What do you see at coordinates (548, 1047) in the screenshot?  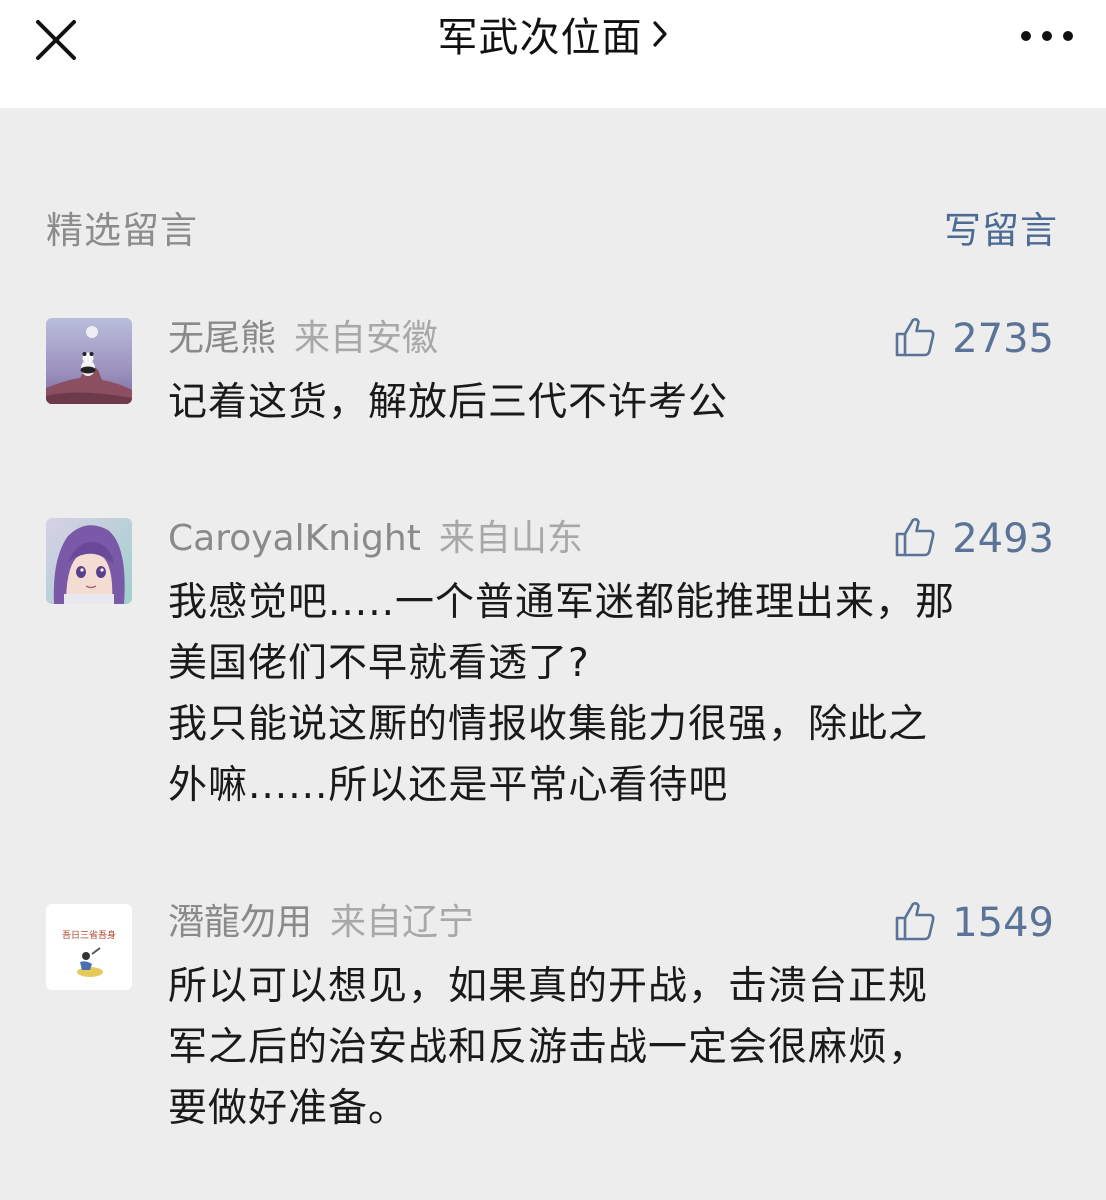 I see `comment-line: 军之后的治安战和反游击战一定会很麻烦，` at bounding box center [548, 1047].